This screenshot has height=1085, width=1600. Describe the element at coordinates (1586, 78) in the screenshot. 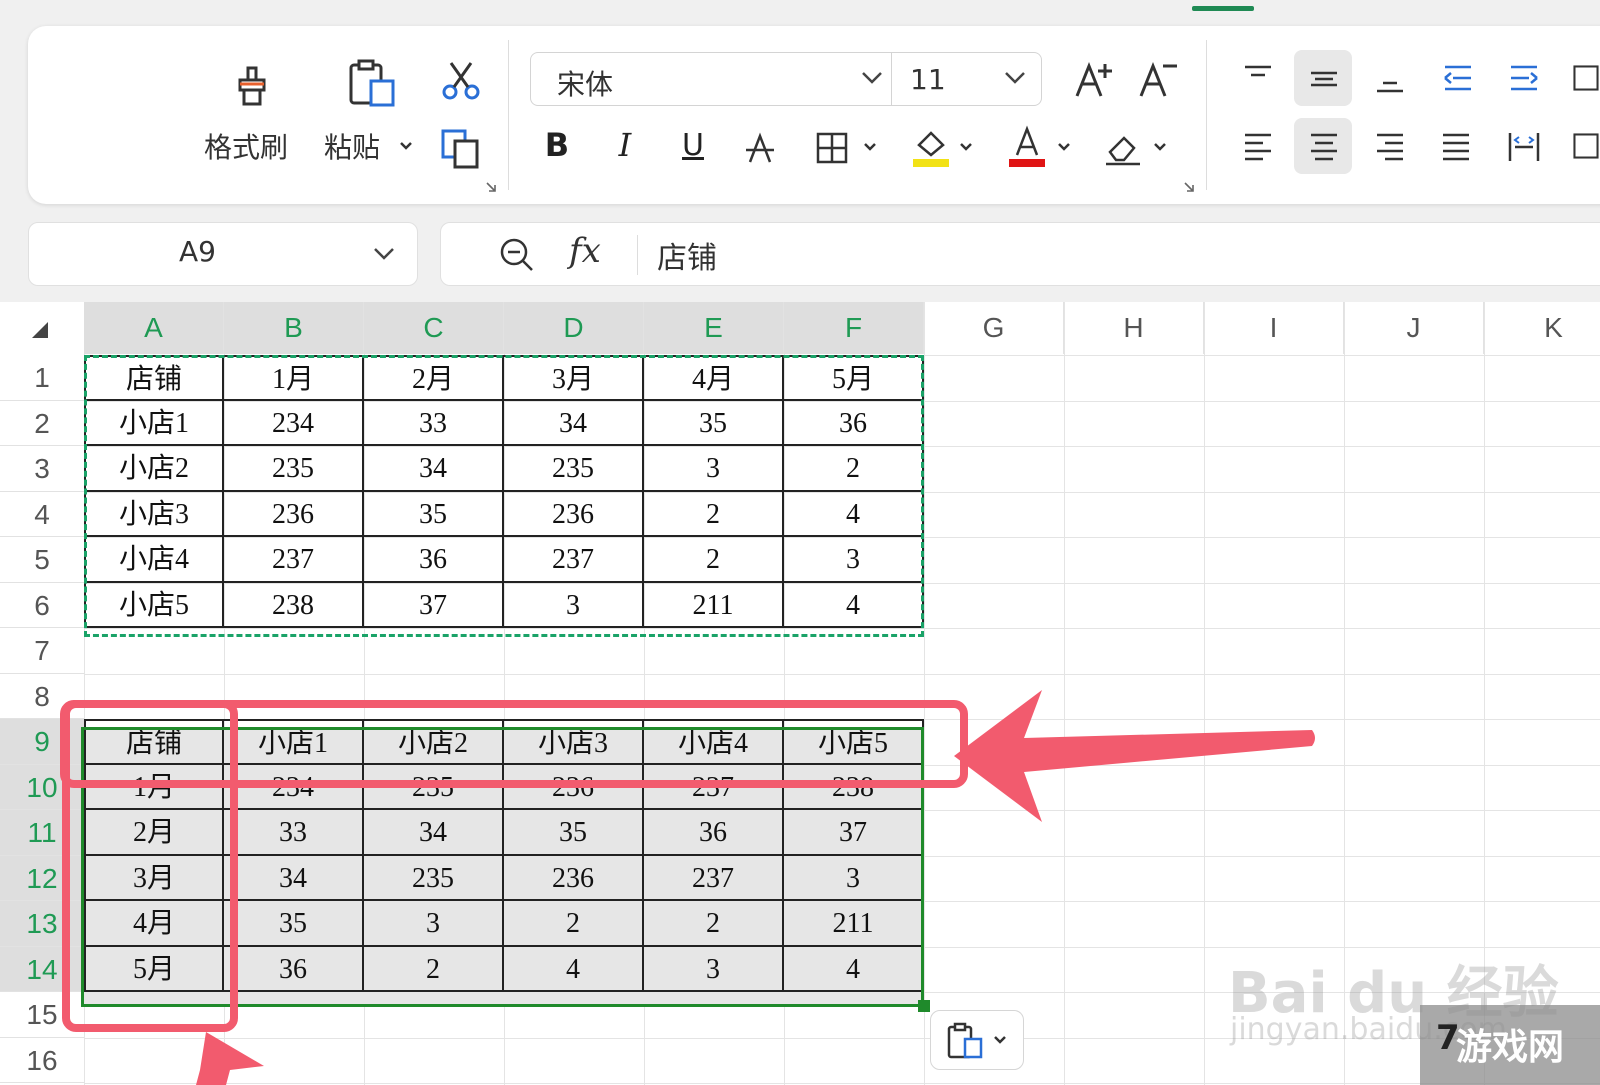

I see `wrap-text-icon` at that location.